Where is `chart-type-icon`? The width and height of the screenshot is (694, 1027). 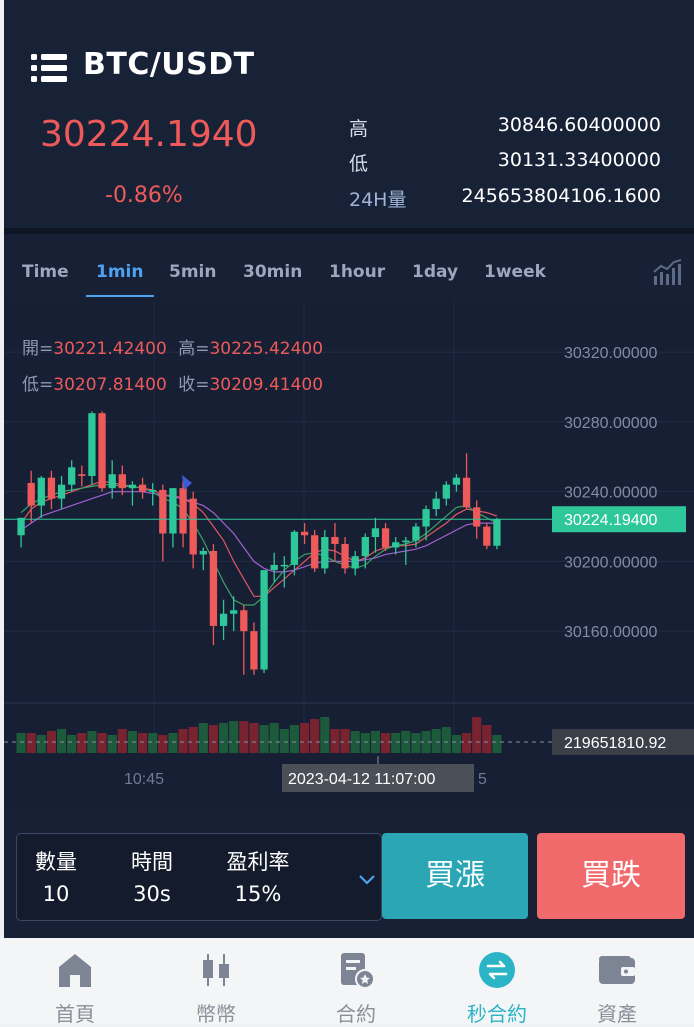 chart-type-icon is located at coordinates (668, 272).